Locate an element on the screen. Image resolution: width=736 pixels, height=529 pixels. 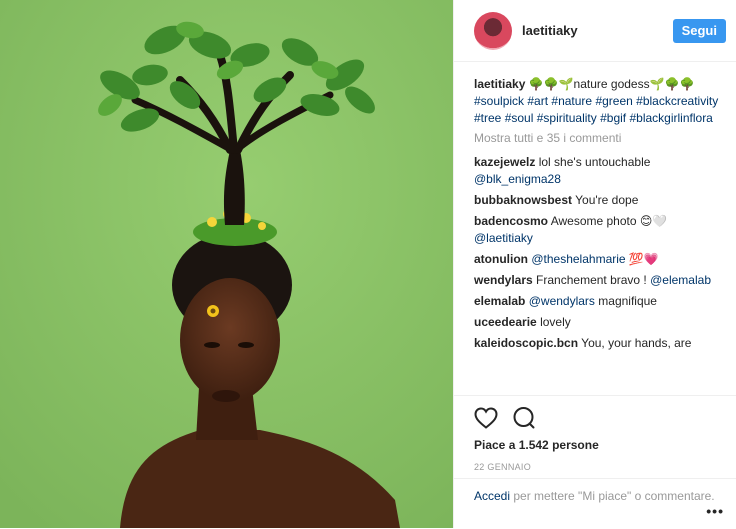
caption-text: 🌳🌳🌱nature godess🌱🌳🌳 is located at coordinates (611, 84).